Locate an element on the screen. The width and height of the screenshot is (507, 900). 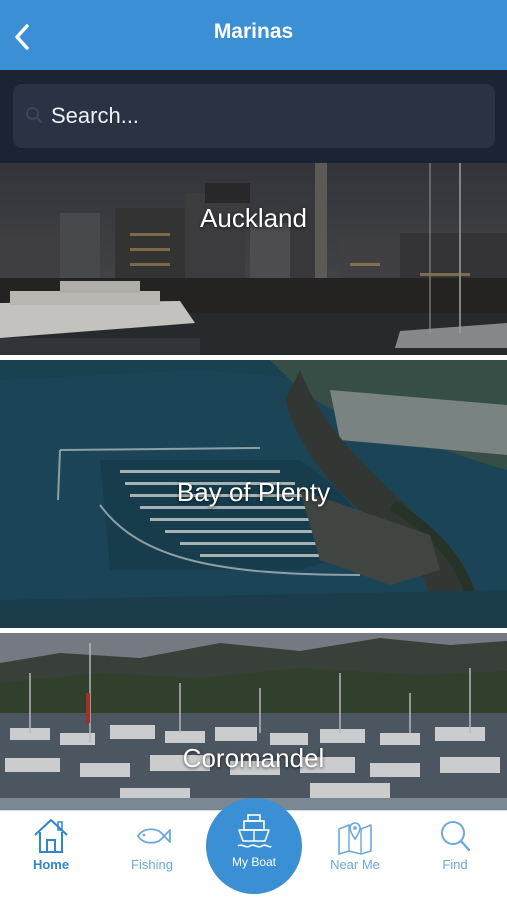
page-title: Marinas is located at coordinates (253, 31).